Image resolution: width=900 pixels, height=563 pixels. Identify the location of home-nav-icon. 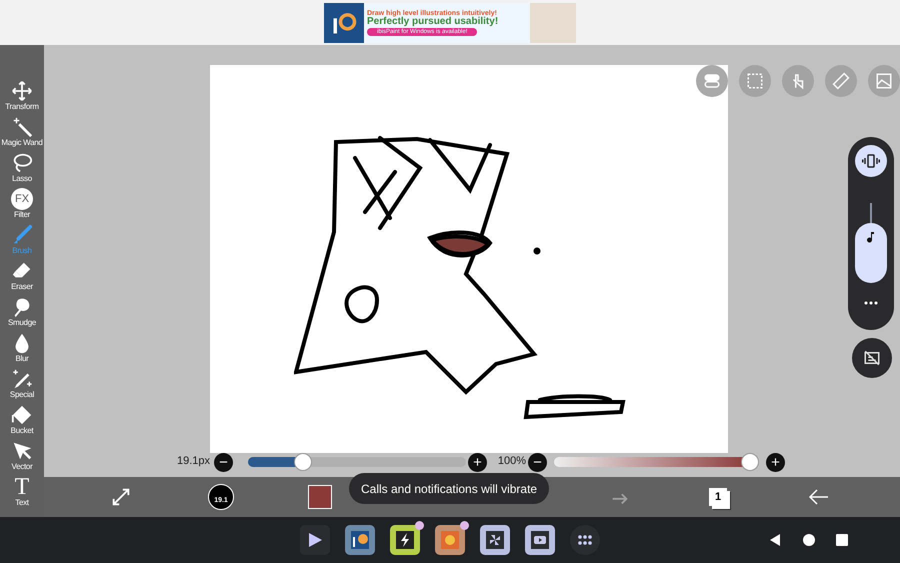
(809, 540).